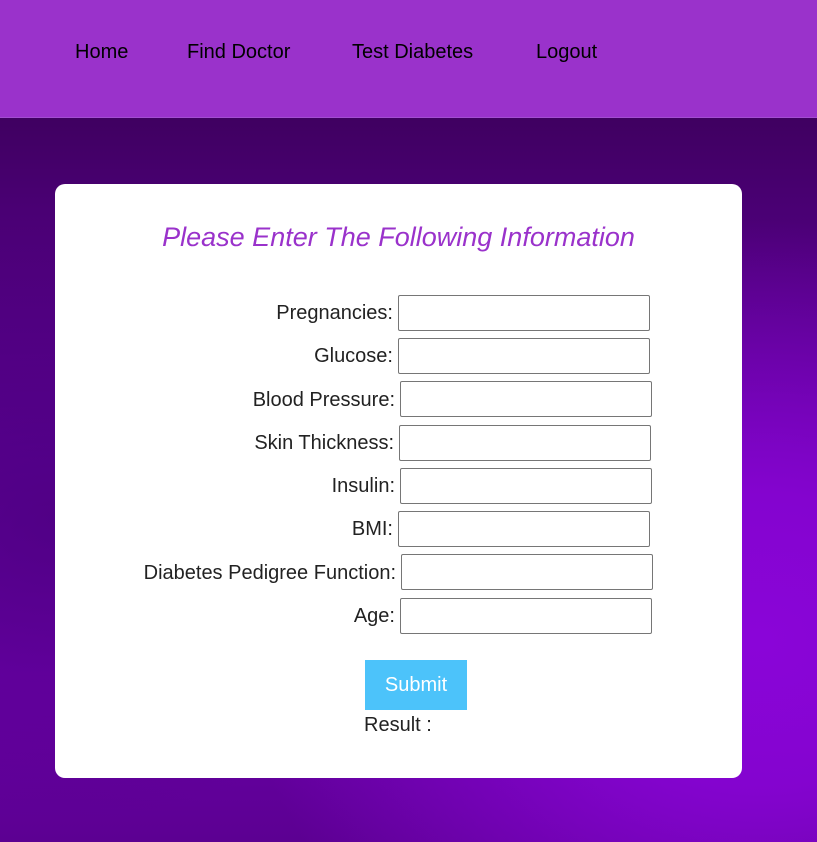  Describe the element at coordinates (566, 52) in the screenshot. I see `nav-logout-link: Logout` at that location.